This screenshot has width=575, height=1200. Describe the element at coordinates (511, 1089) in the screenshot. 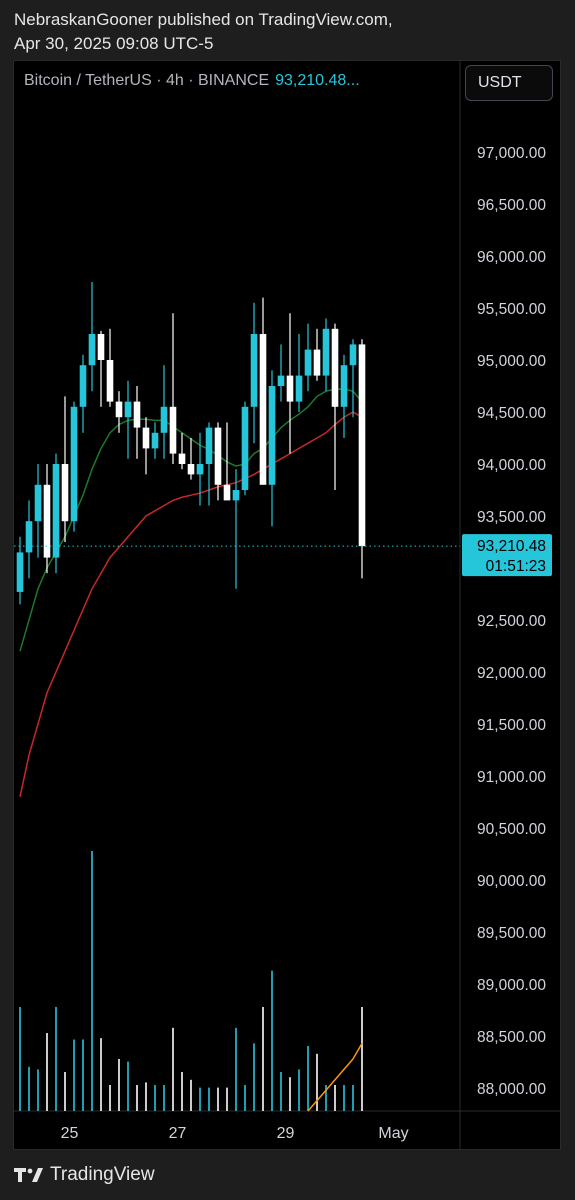

I see `price-axis-label: 88,000.00` at that location.